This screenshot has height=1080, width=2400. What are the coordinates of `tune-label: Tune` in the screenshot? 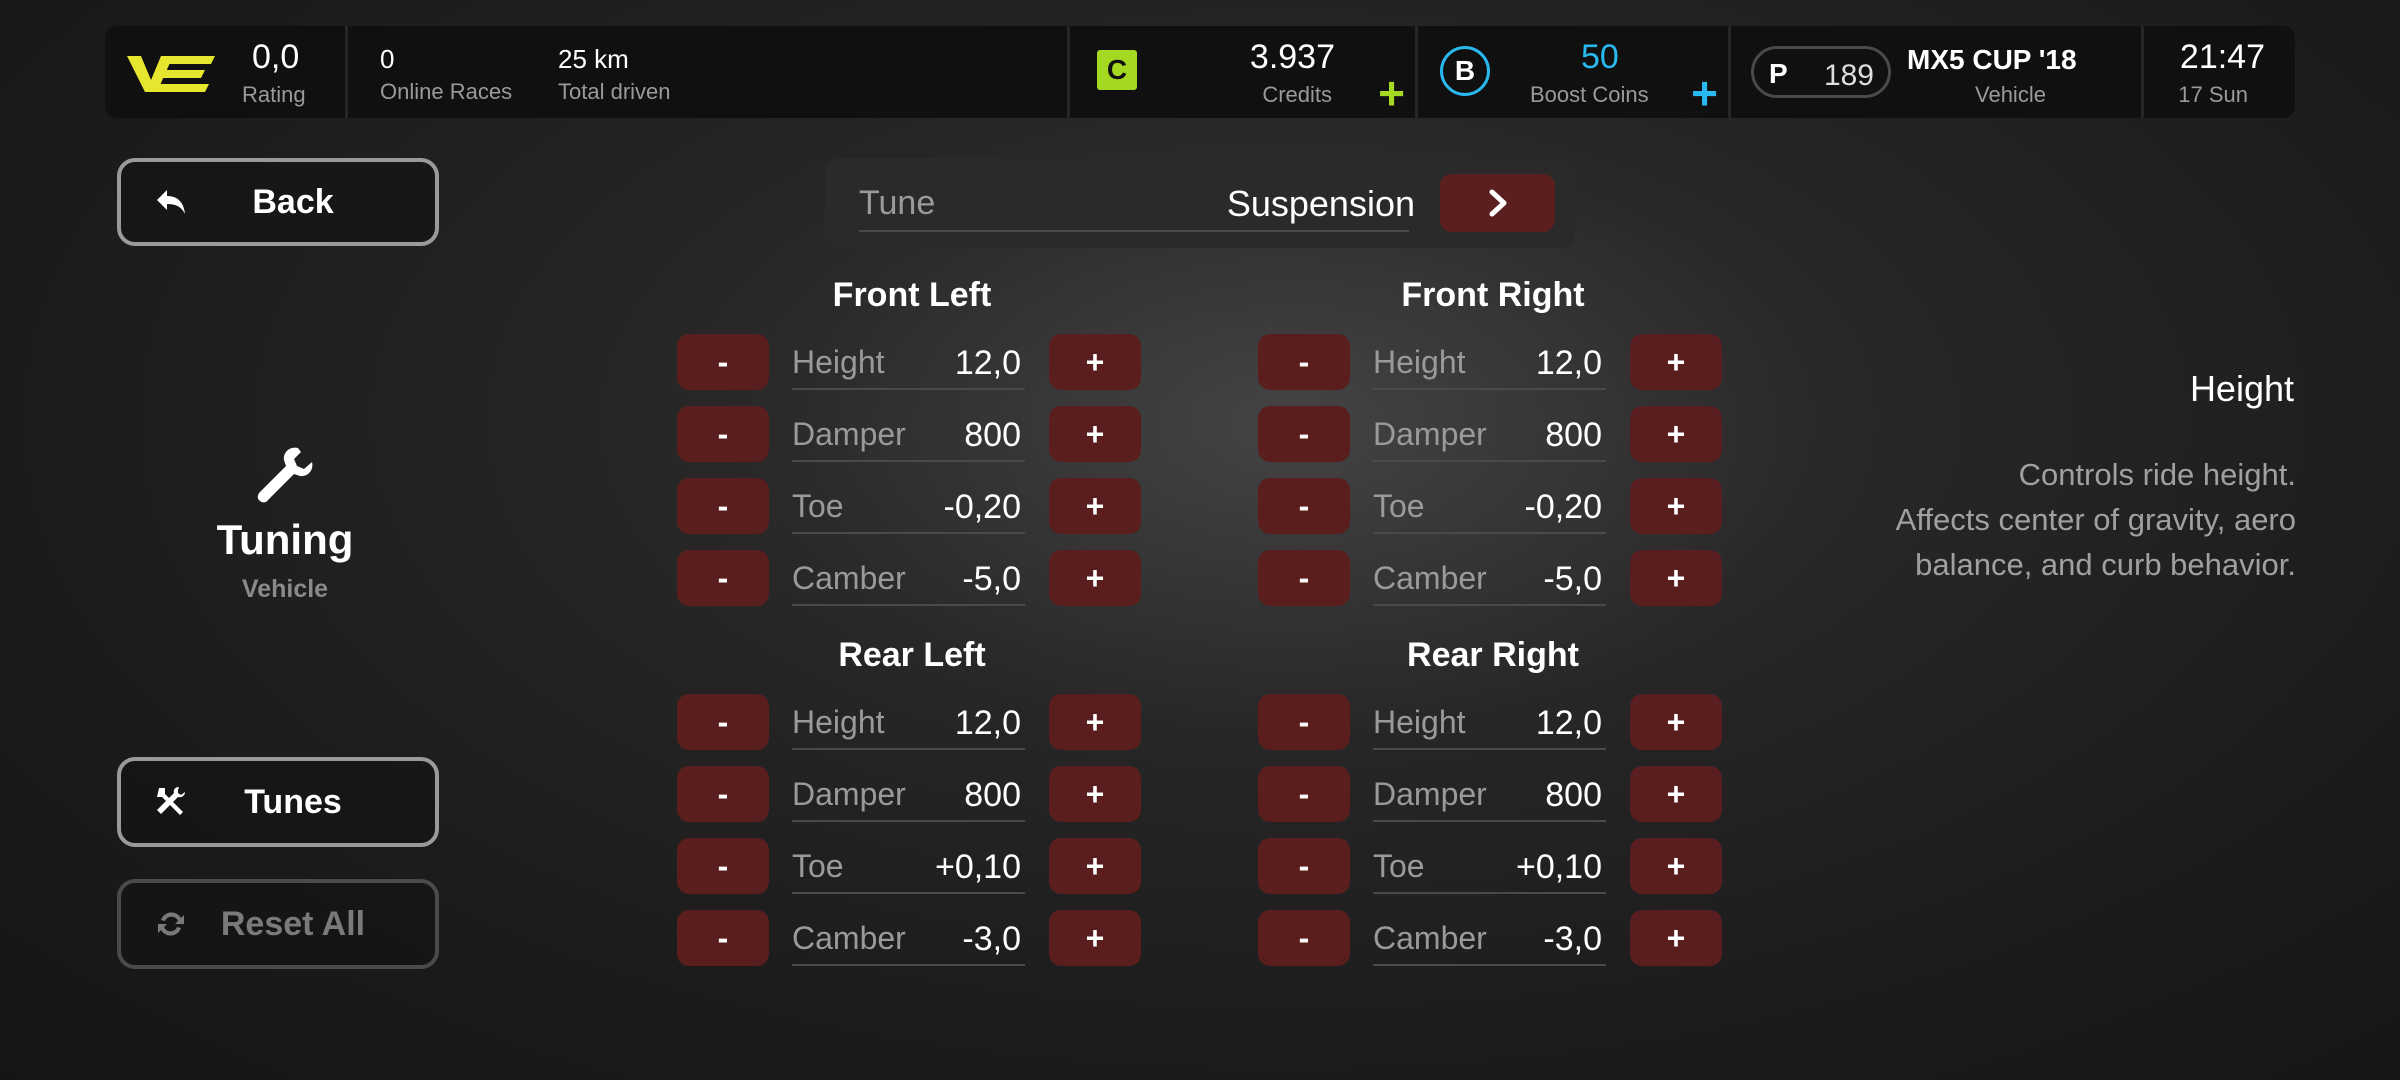 It's located at (897, 203).